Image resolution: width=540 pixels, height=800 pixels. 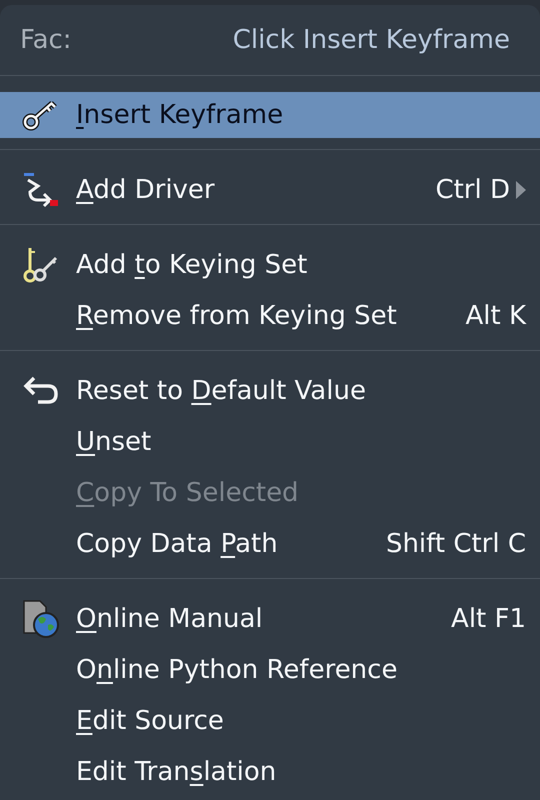 What do you see at coordinates (488, 619) in the screenshot?
I see `shortcut-label: Alt F1` at bounding box center [488, 619].